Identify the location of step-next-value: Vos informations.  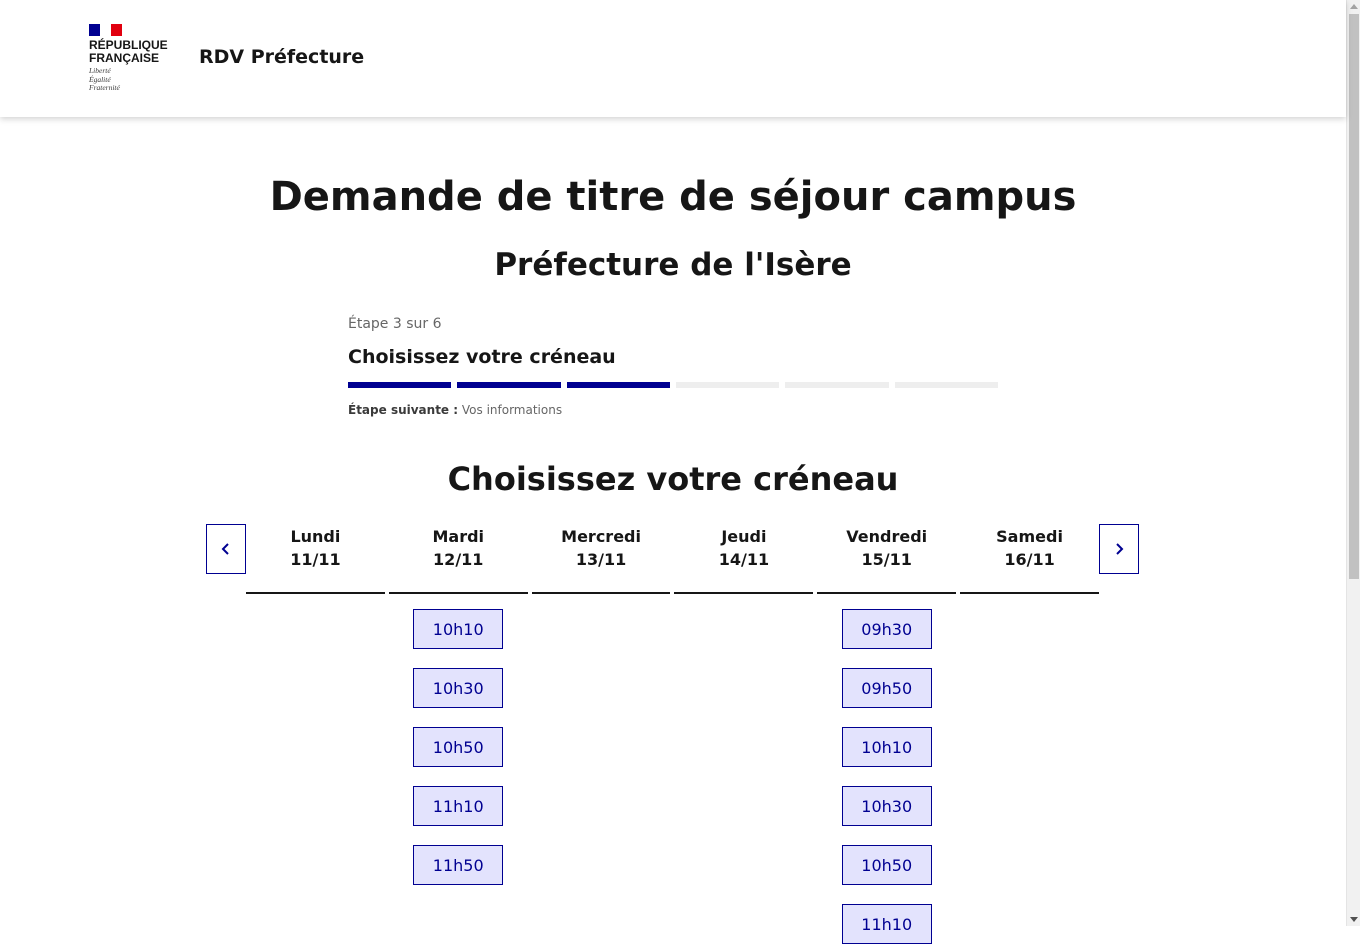
(512, 410).